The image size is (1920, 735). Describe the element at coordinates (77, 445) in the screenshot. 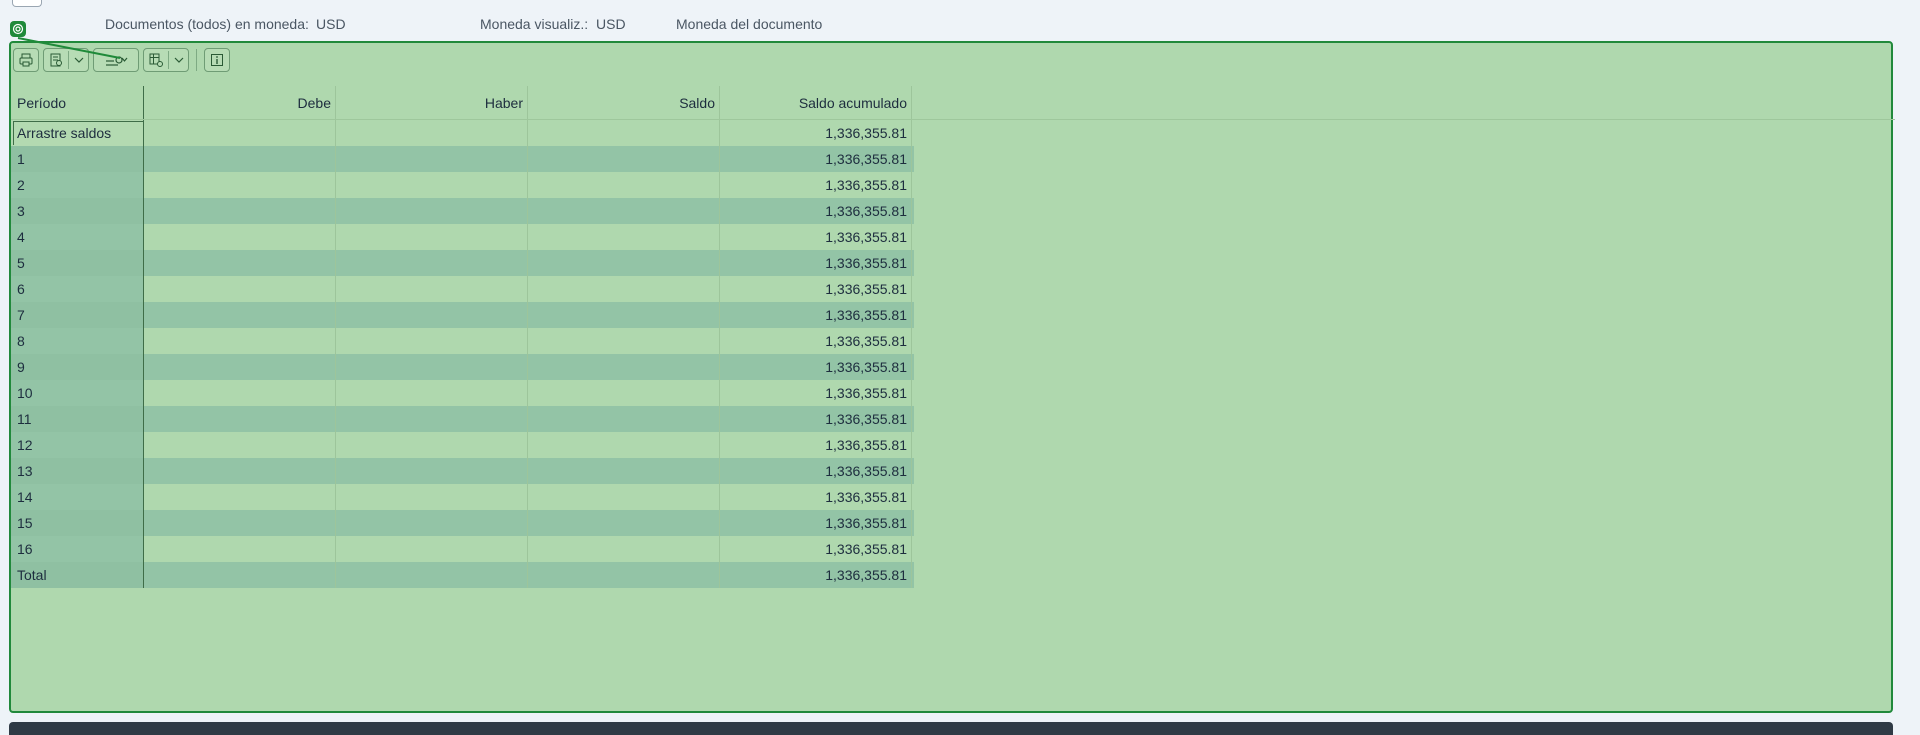

I see `cell-period: 12` at that location.